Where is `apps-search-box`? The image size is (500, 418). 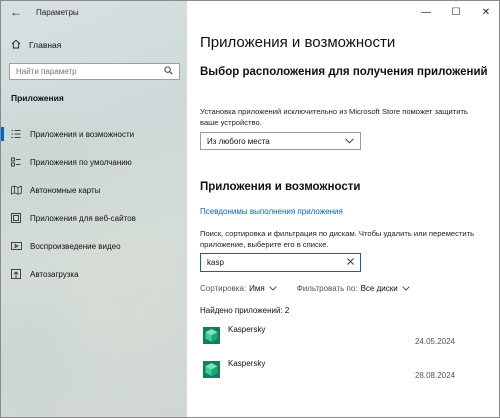 apps-search-box is located at coordinates (280, 262).